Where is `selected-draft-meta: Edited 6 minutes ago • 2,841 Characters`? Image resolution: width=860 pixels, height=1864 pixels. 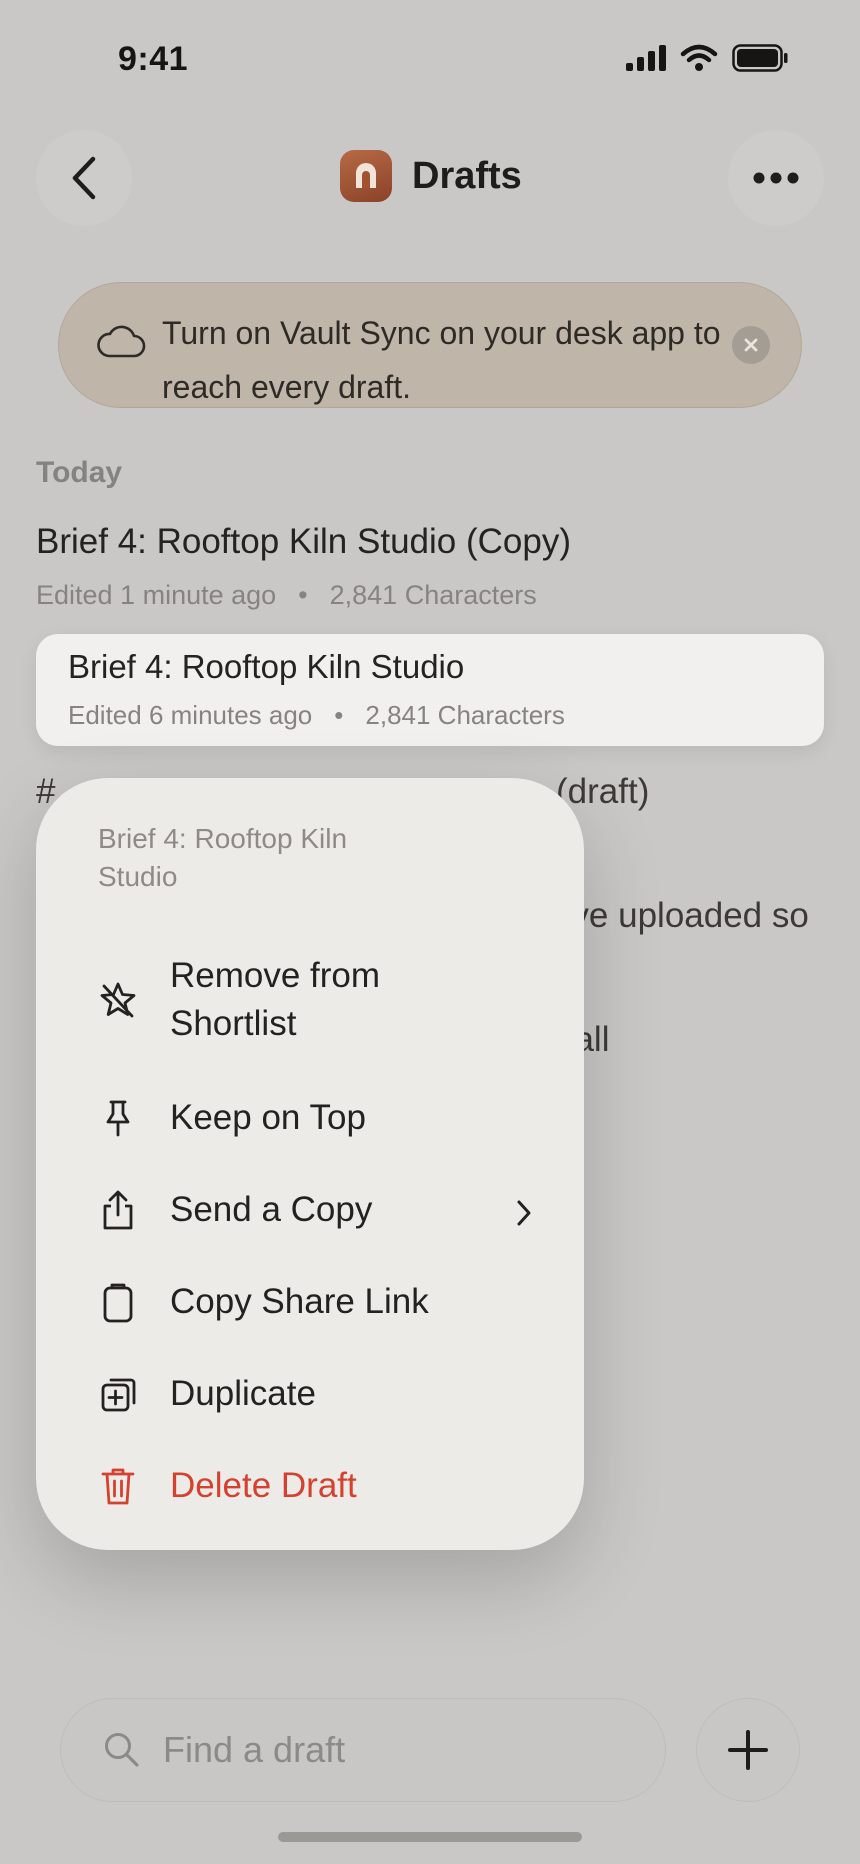 selected-draft-meta: Edited 6 minutes ago • 2,841 Characters is located at coordinates (316, 715).